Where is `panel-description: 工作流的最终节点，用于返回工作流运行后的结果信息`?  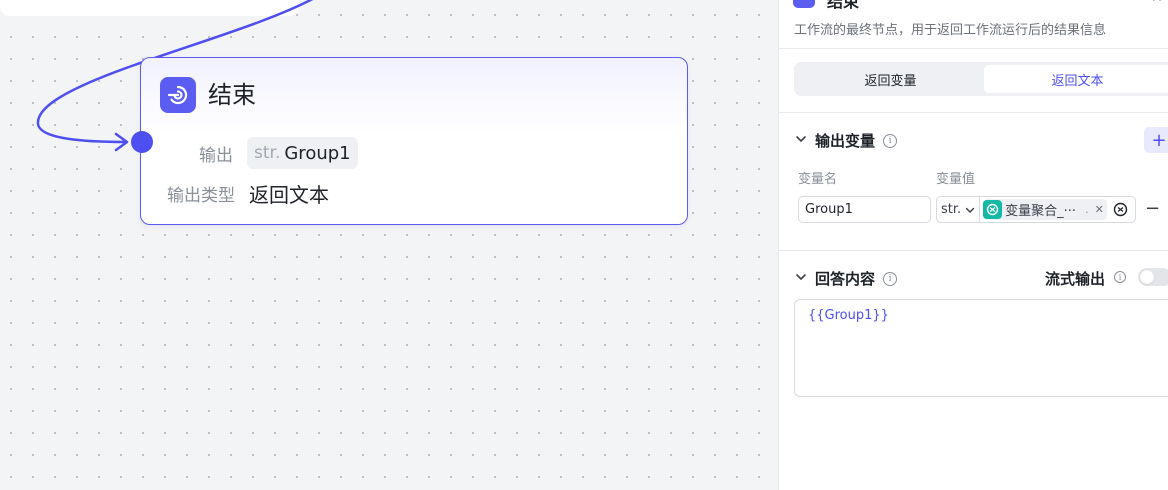
panel-description: 工作流的最终节点，用于返回工作流运行后的结果信息 is located at coordinates (950, 30).